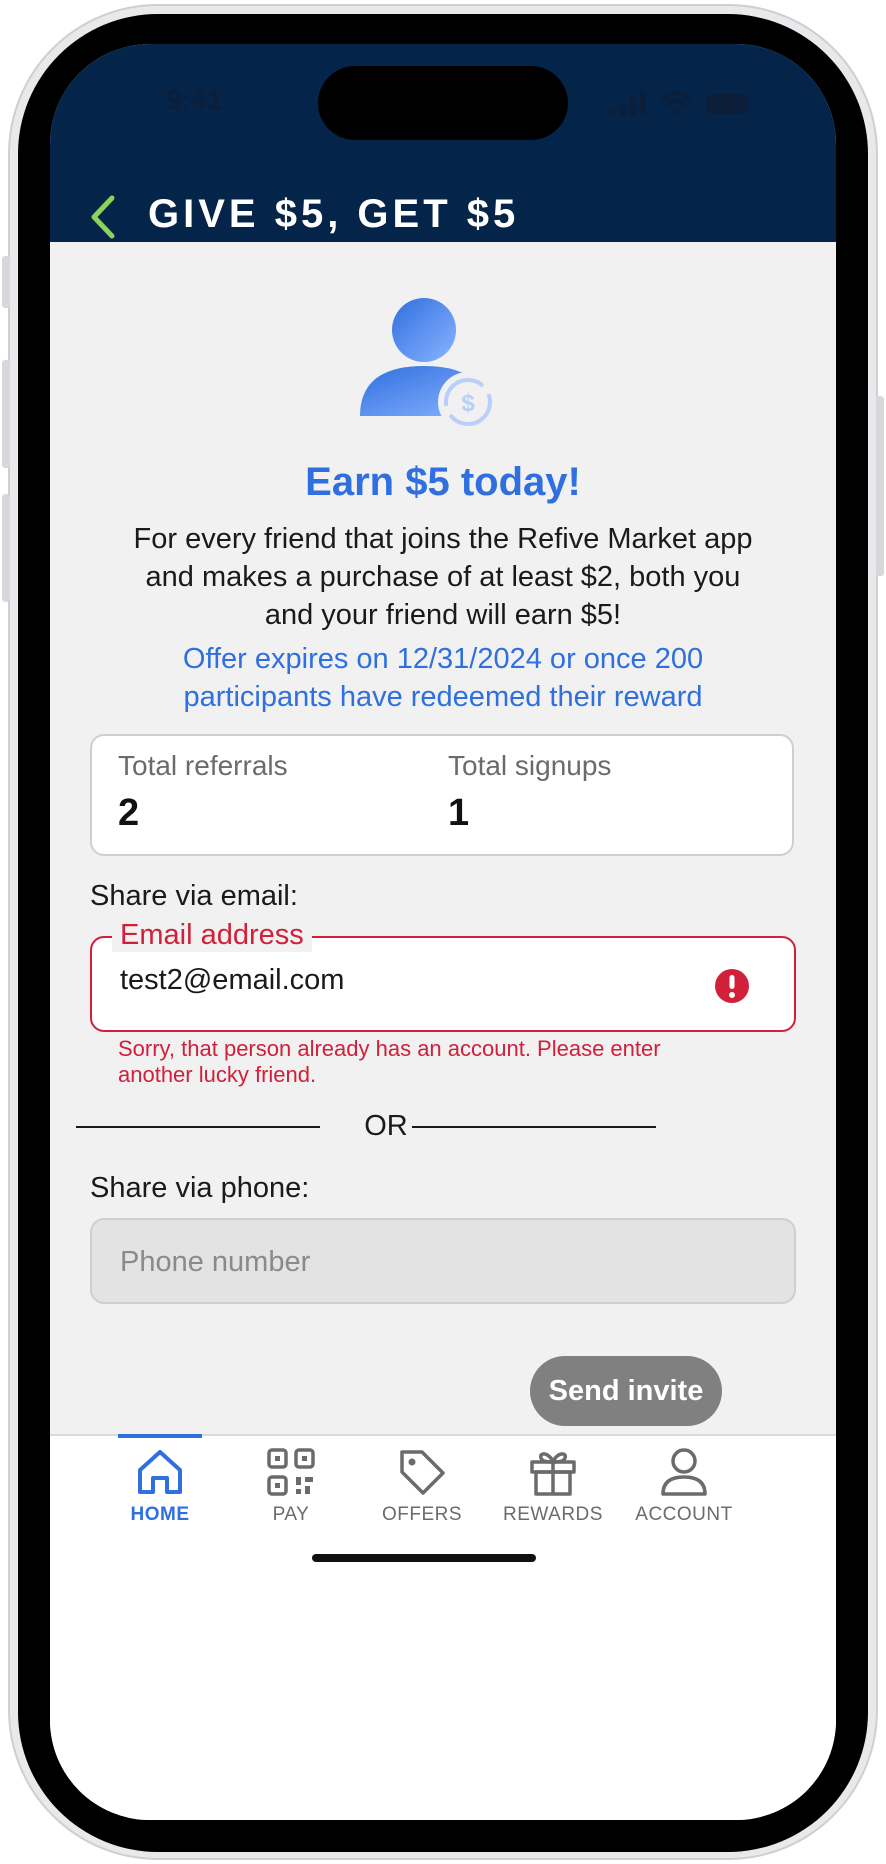 The width and height of the screenshot is (886, 1864). Describe the element at coordinates (160, 1514) in the screenshot. I see `nav-label-home: HOME` at that location.